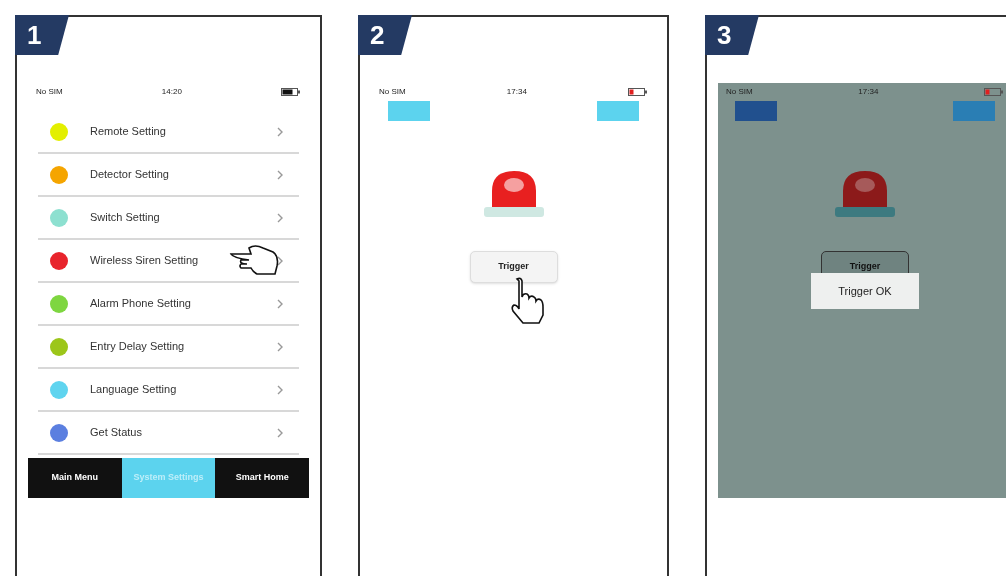  Describe the element at coordinates (168, 218) in the screenshot. I see `menu-item: Switch Setting` at that location.